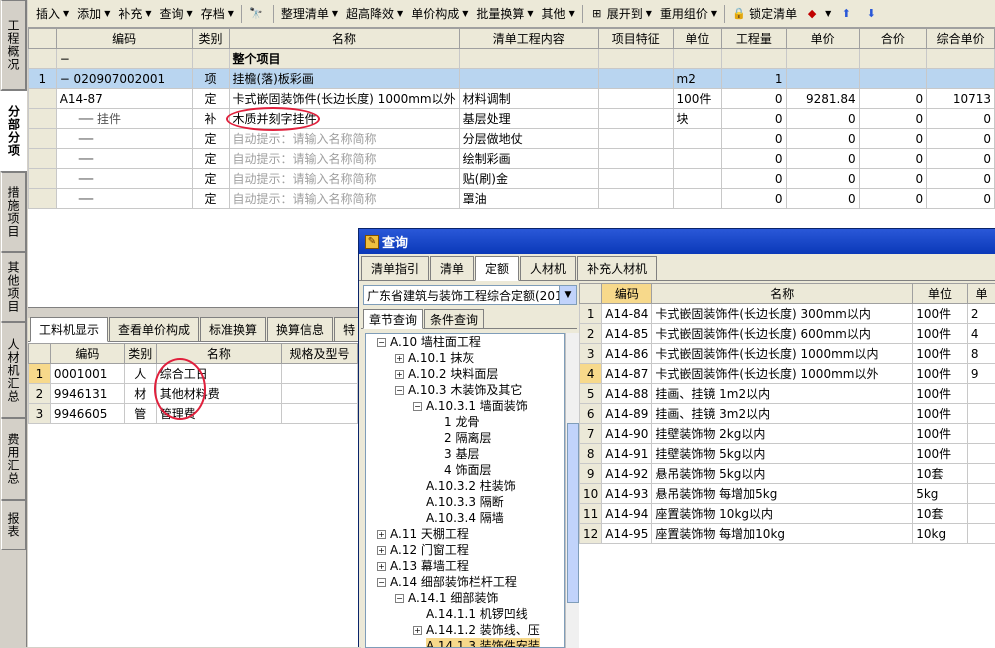 The height and width of the screenshot is (648, 995). What do you see at coordinates (822, 99) in the screenshot?
I see `cell-price: 9281.84` at bounding box center [822, 99].